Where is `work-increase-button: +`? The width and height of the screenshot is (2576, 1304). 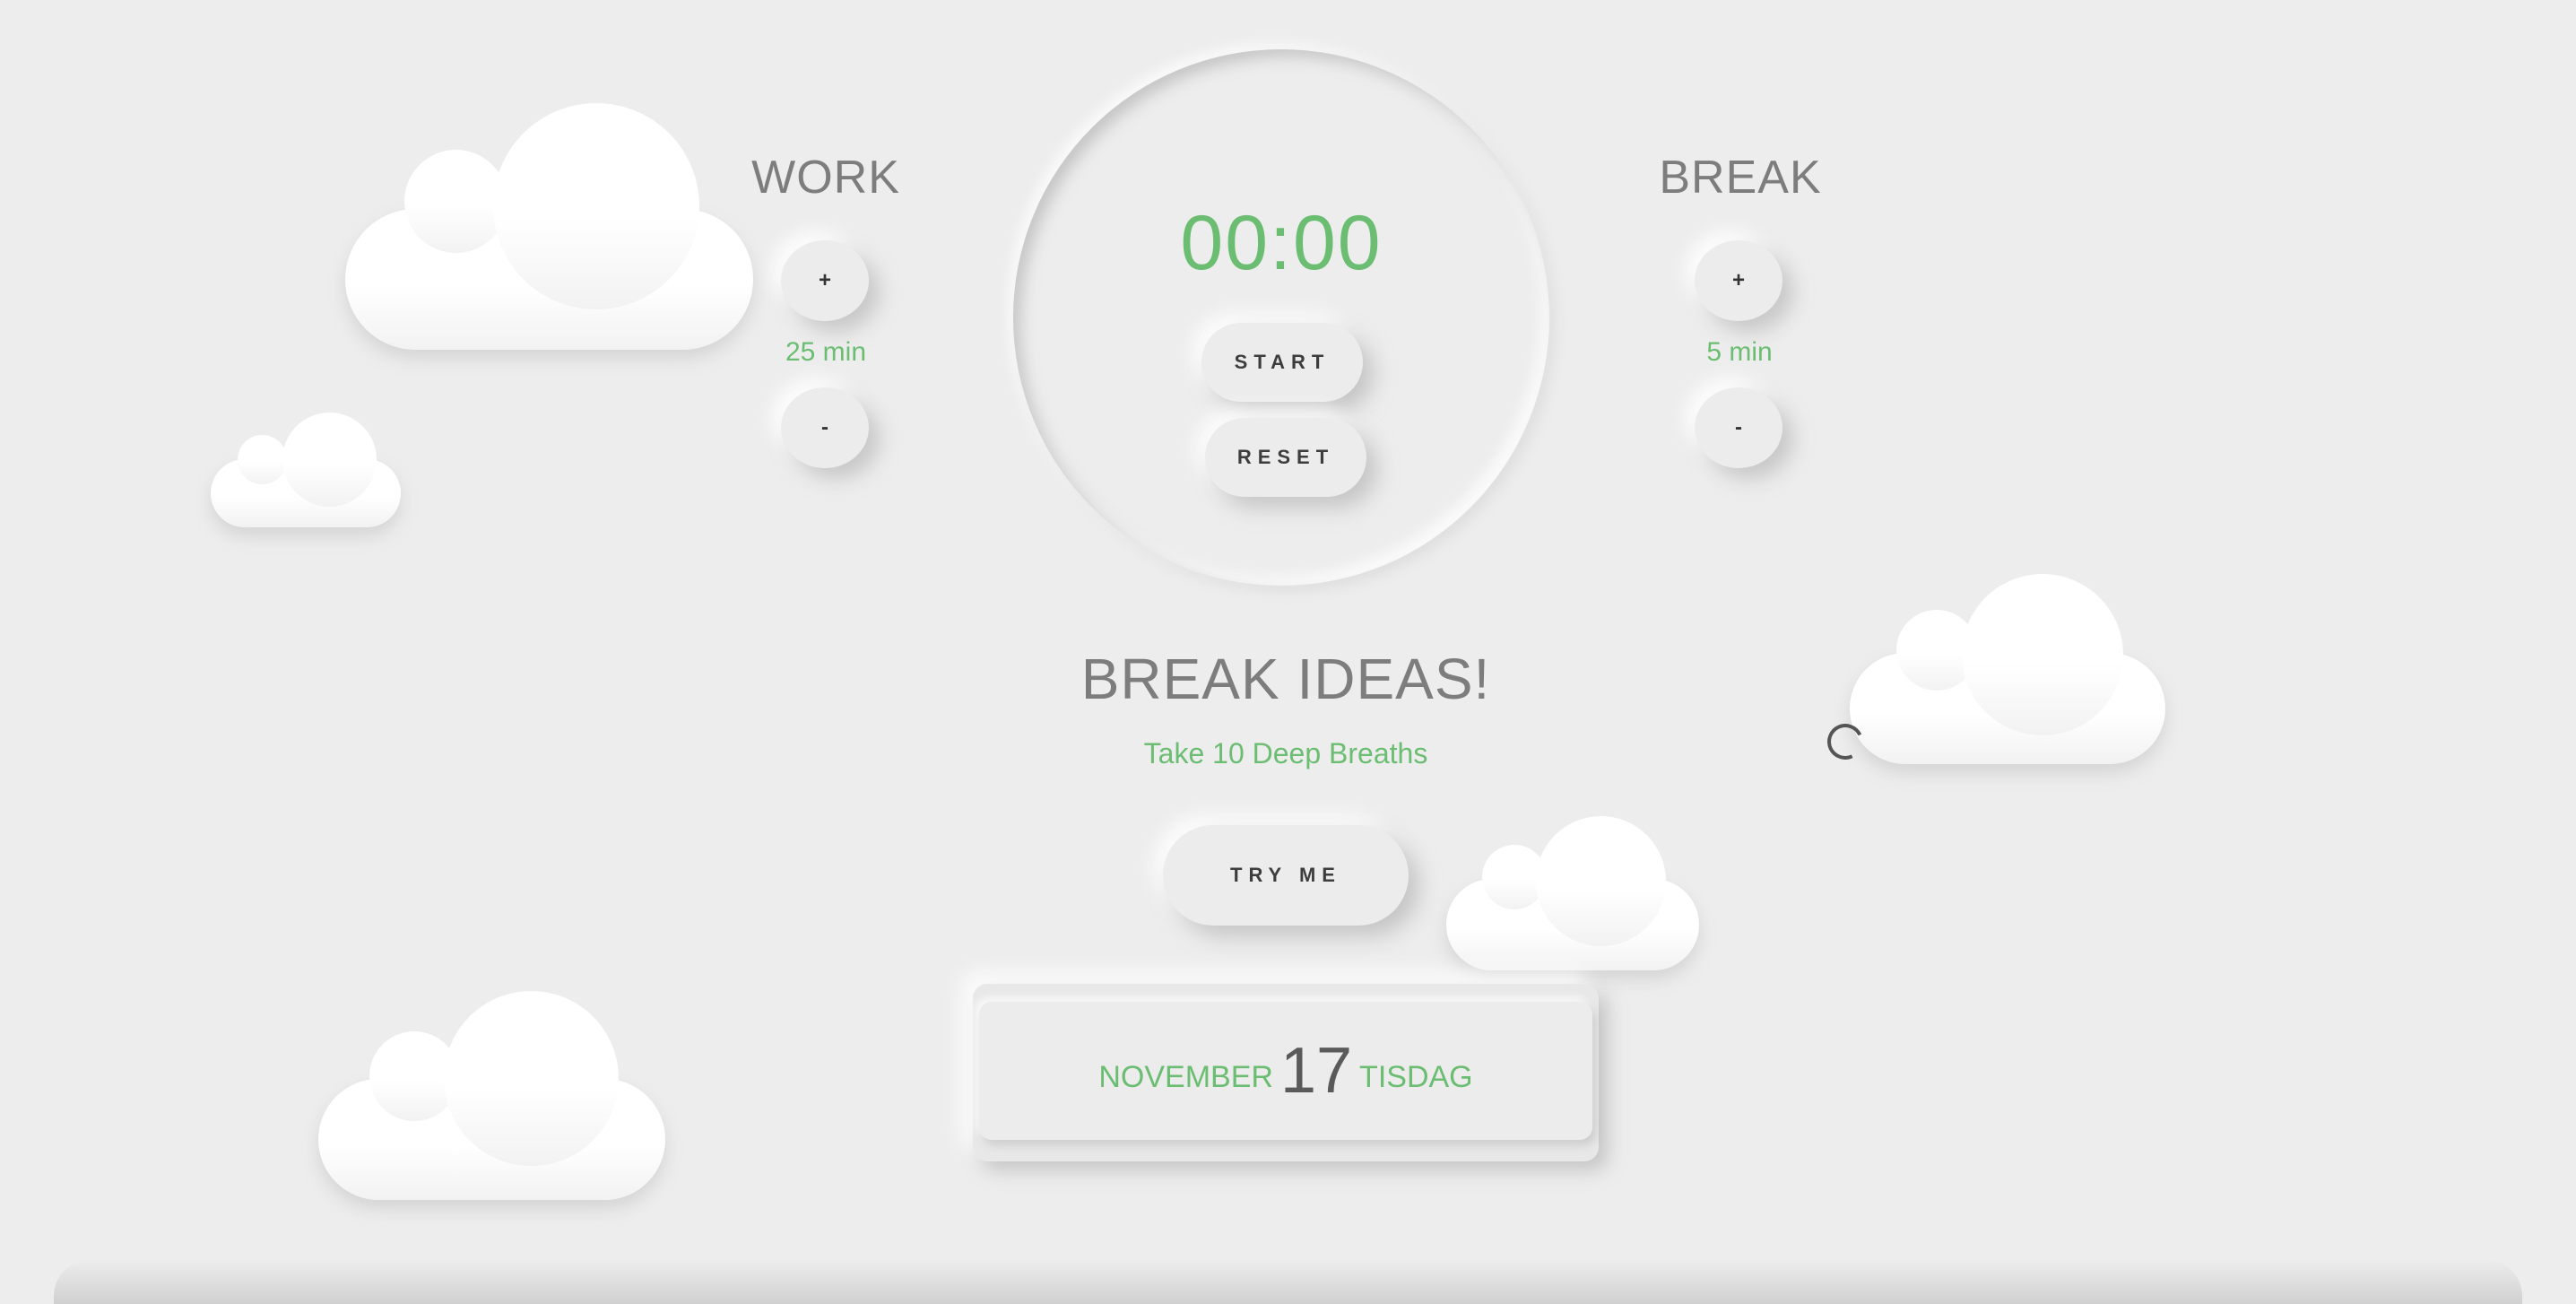 work-increase-button: + is located at coordinates (825, 280).